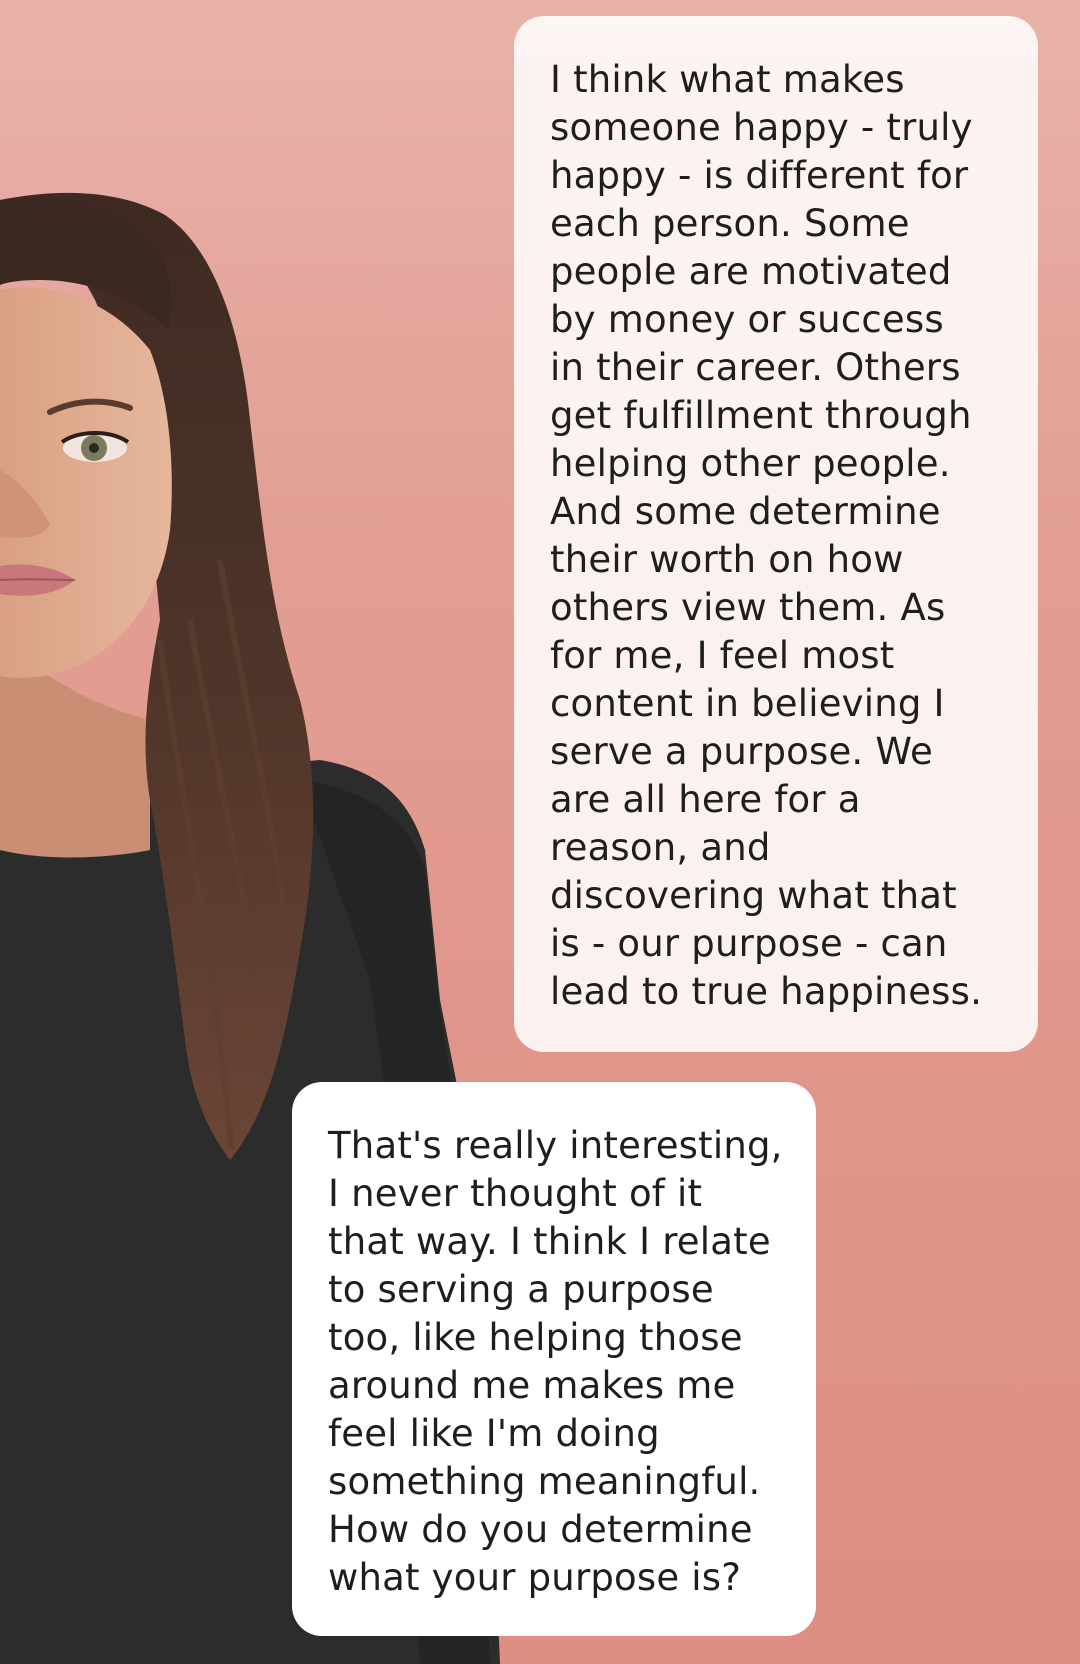  What do you see at coordinates (86, 482) in the screenshot?
I see `avatar-face` at bounding box center [86, 482].